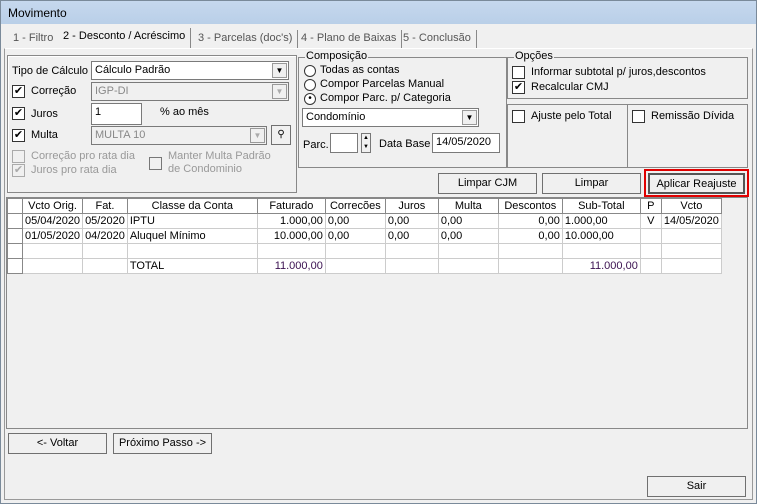  I want to click on col-header: Vcto, so click(691, 206).